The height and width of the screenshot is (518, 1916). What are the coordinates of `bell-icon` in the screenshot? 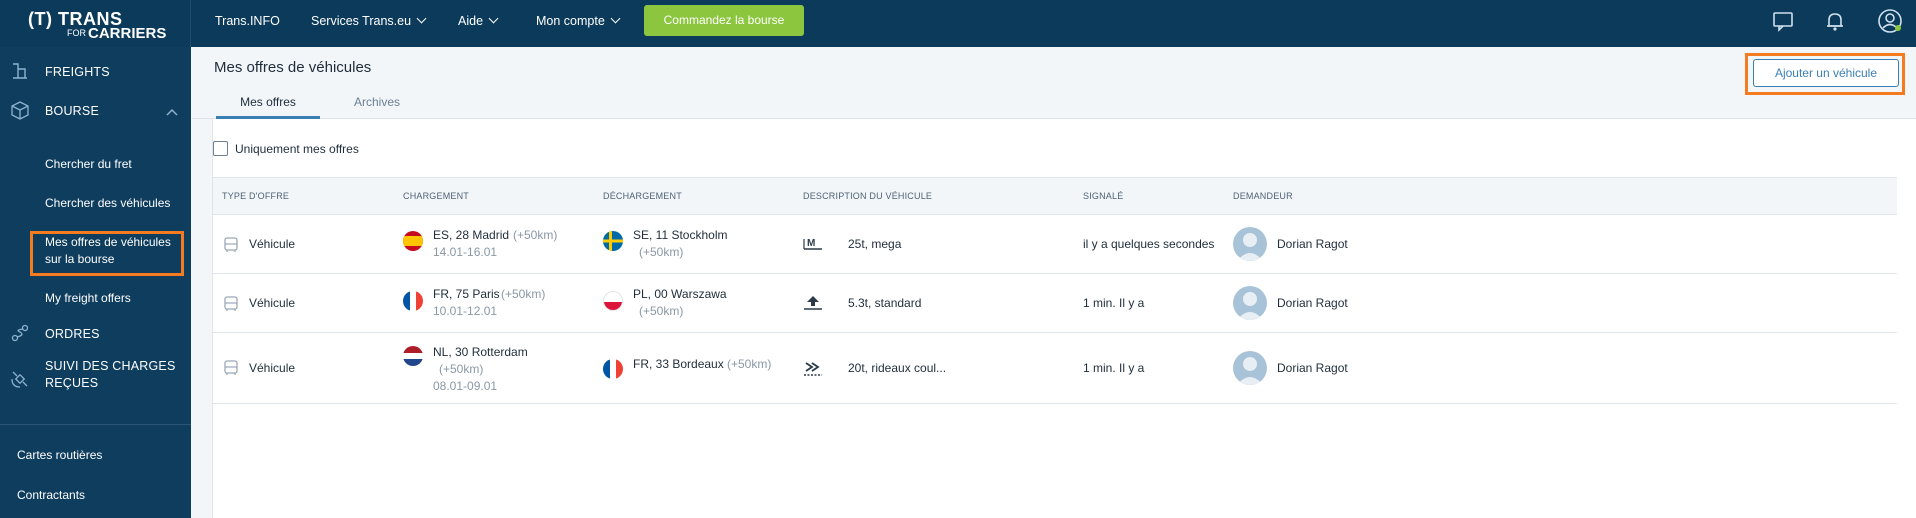 It's located at (1835, 21).